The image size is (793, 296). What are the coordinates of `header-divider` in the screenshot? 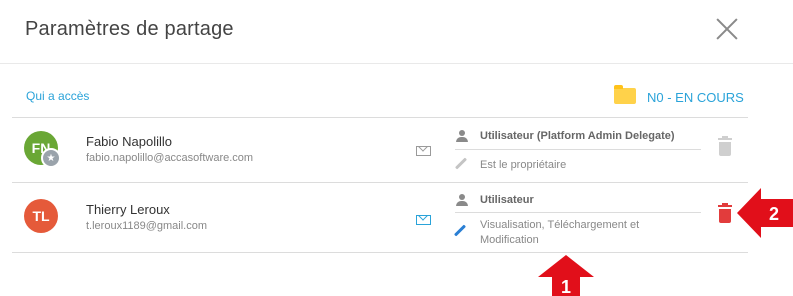 It's located at (396, 63).